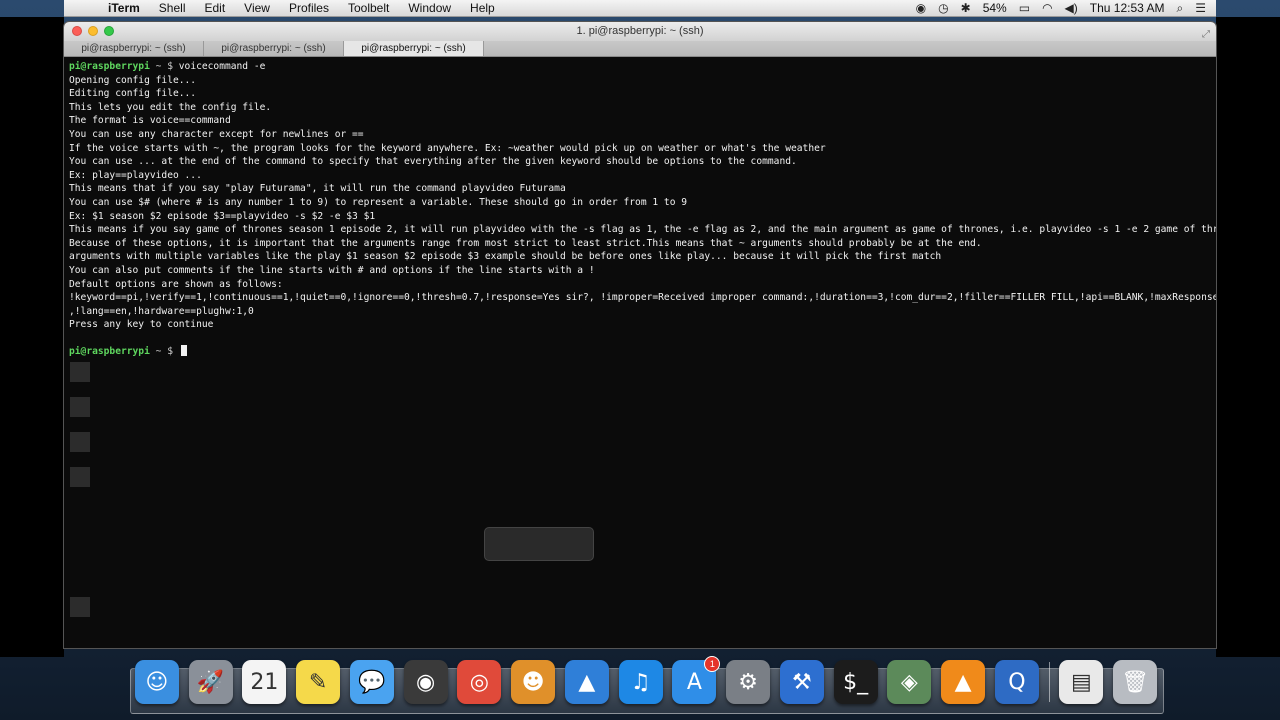  What do you see at coordinates (943, 8) in the screenshot?
I see `time-machine-icon: ◷` at bounding box center [943, 8].